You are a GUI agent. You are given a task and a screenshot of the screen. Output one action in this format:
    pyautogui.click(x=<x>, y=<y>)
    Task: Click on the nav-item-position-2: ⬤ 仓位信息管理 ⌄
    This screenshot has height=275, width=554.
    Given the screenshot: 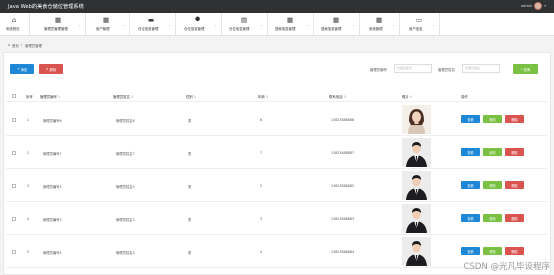 What is the action you would take?
    pyautogui.click(x=199, y=24)
    